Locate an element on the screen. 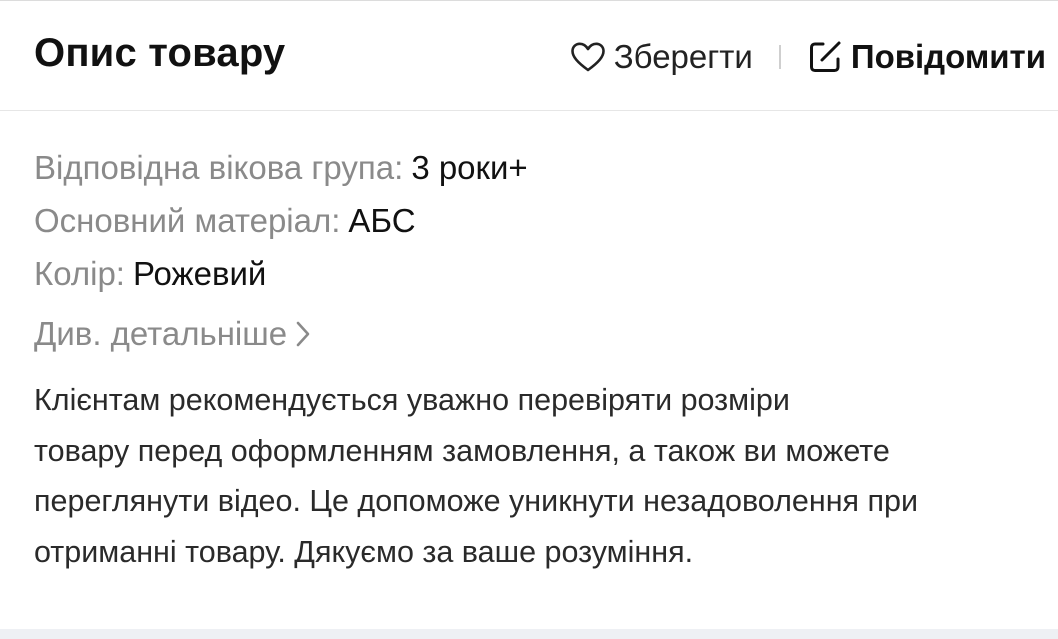 The height and width of the screenshot is (639, 1058). attribute-label: Основний матеріал: is located at coordinates (187, 220).